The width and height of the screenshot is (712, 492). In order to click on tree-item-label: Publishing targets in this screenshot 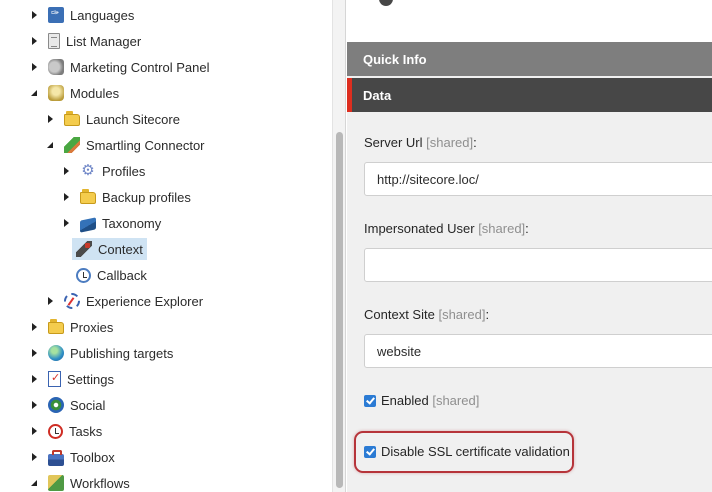, I will do `click(122, 353)`.